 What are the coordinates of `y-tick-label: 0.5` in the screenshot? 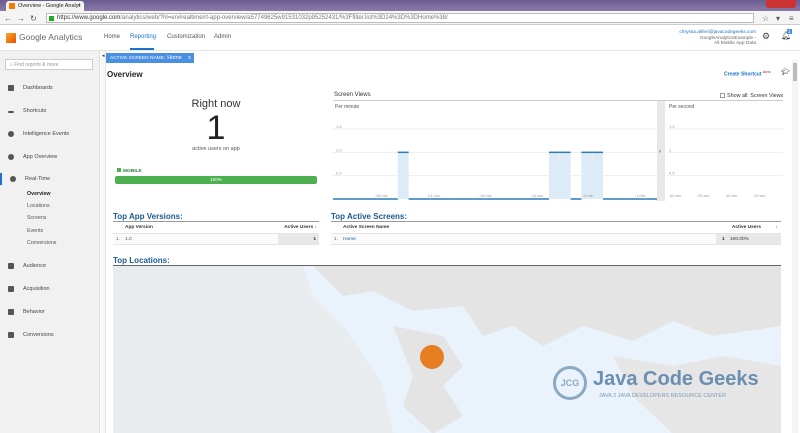 It's located at (672, 173).